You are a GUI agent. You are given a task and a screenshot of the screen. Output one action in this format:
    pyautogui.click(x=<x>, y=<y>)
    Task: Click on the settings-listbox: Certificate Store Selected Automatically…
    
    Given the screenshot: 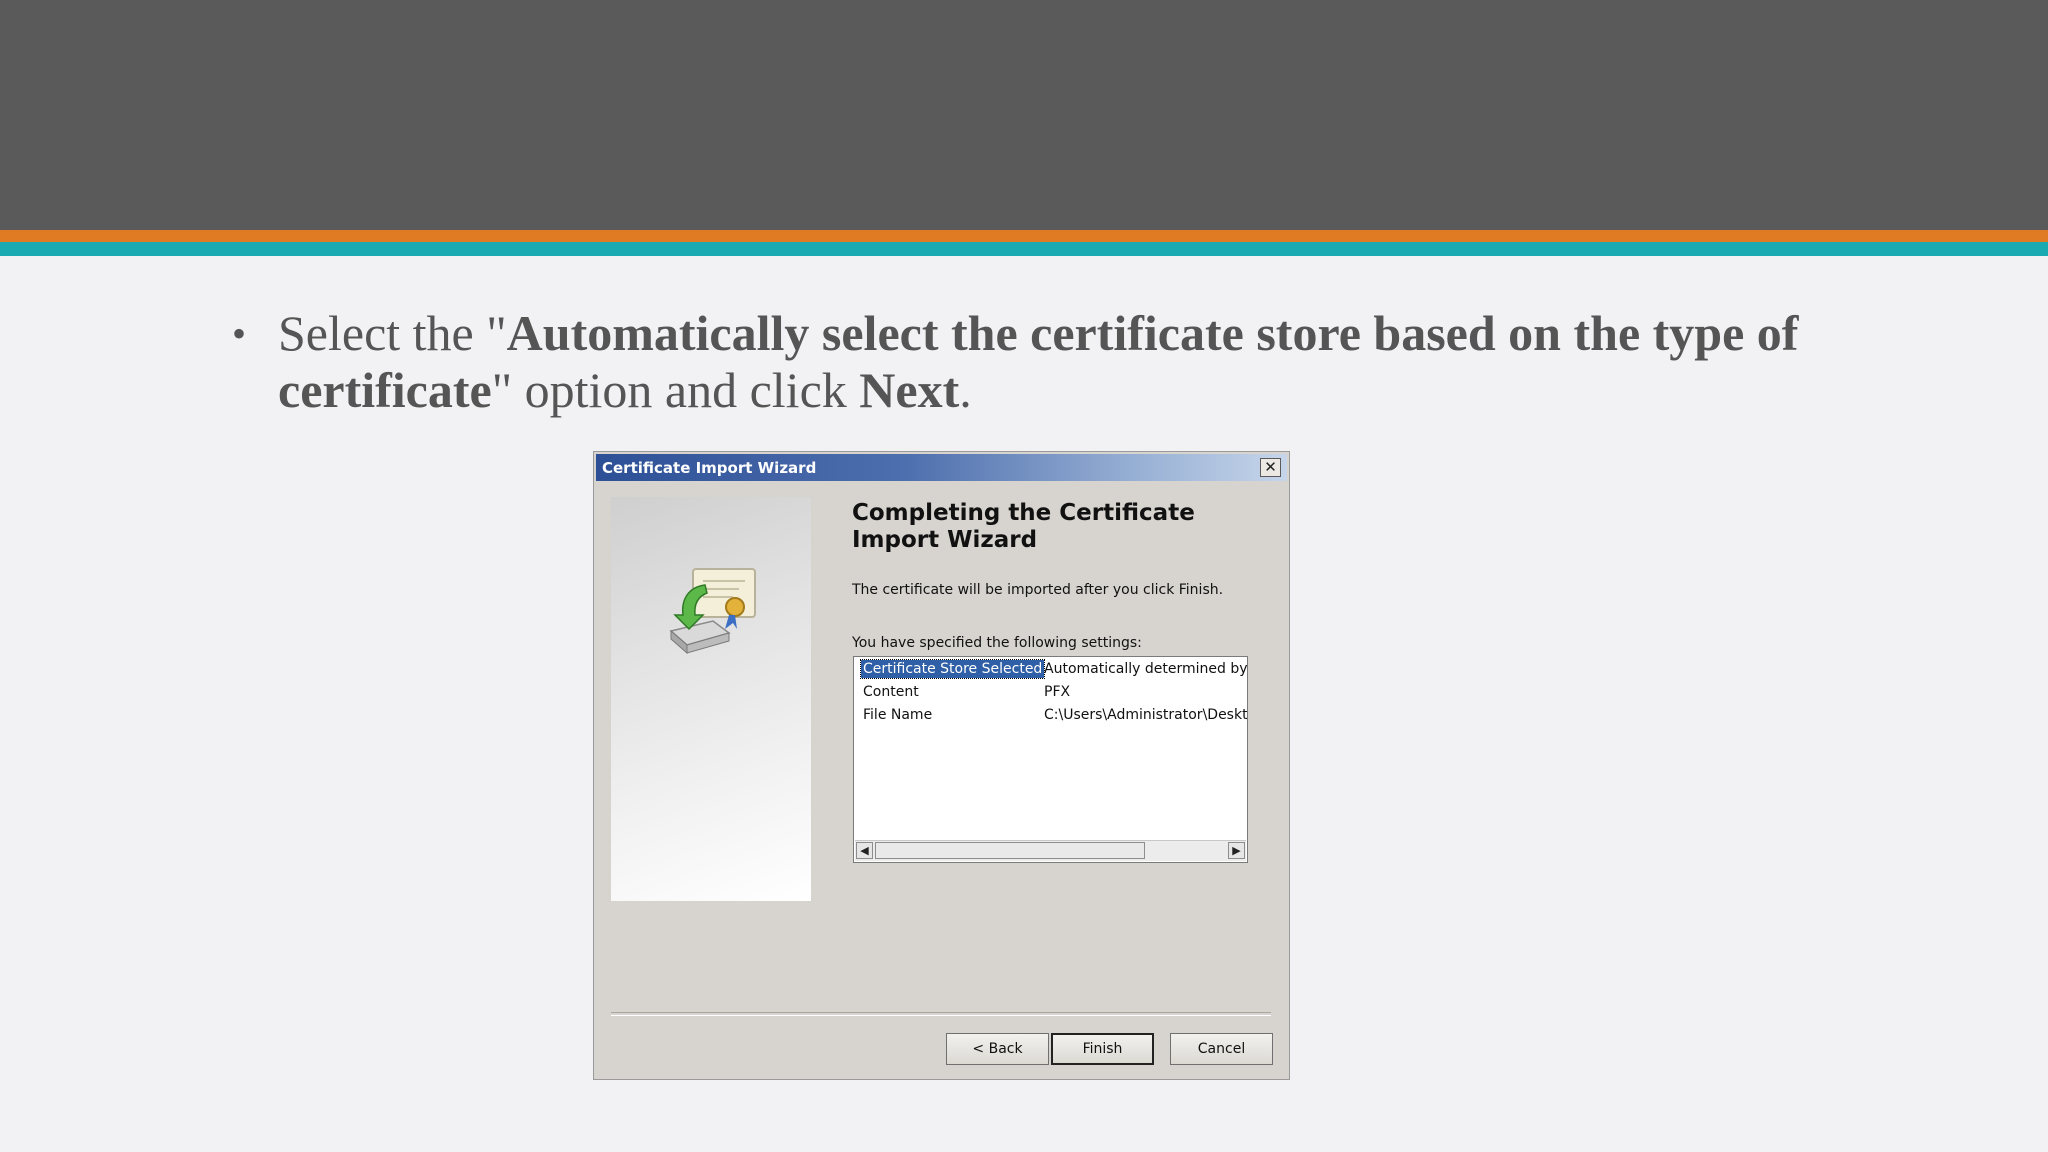 What is the action you would take?
    pyautogui.click(x=1050, y=759)
    